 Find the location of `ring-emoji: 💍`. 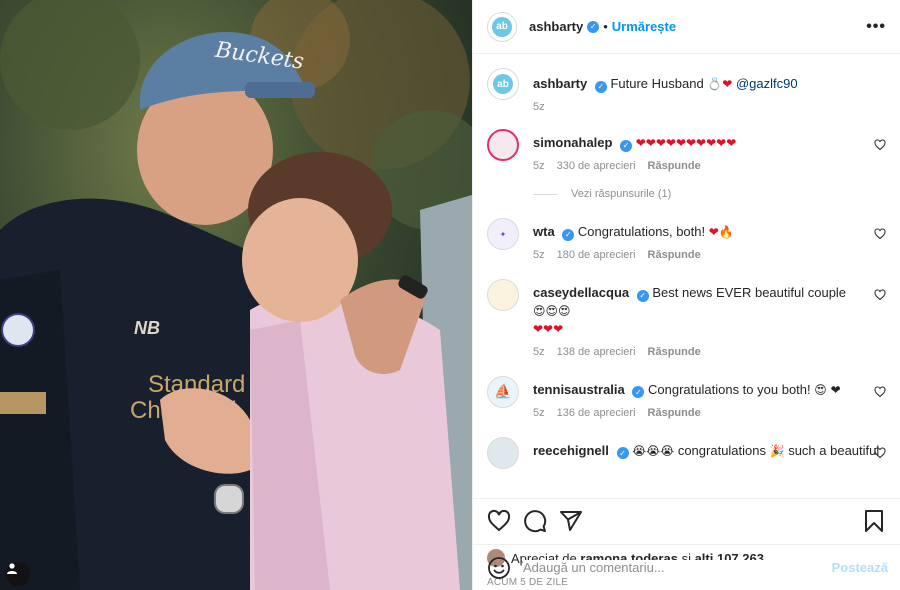

ring-emoji: 💍 is located at coordinates (715, 84).